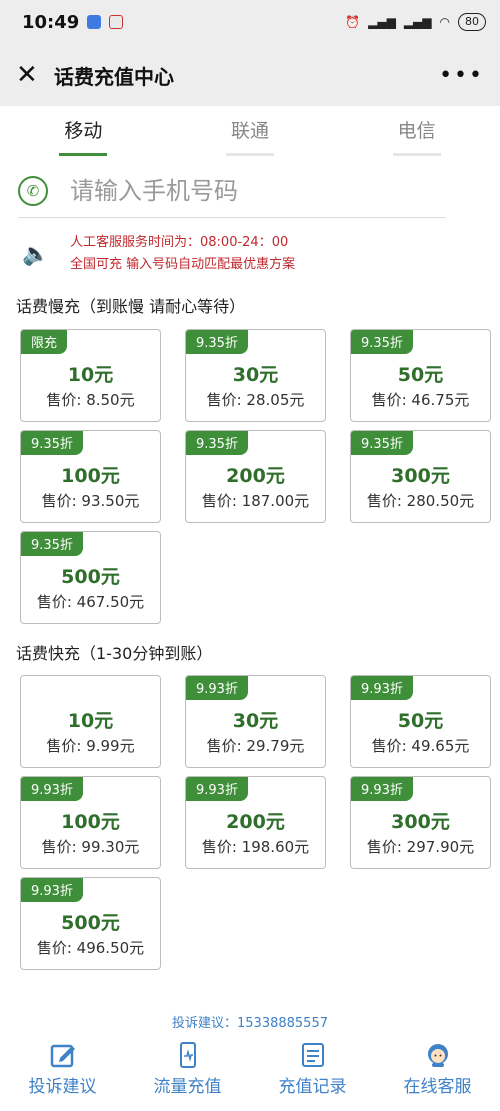 The height and width of the screenshot is (1111, 500). What do you see at coordinates (461, 75) in the screenshot?
I see `more-icon: •••` at bounding box center [461, 75].